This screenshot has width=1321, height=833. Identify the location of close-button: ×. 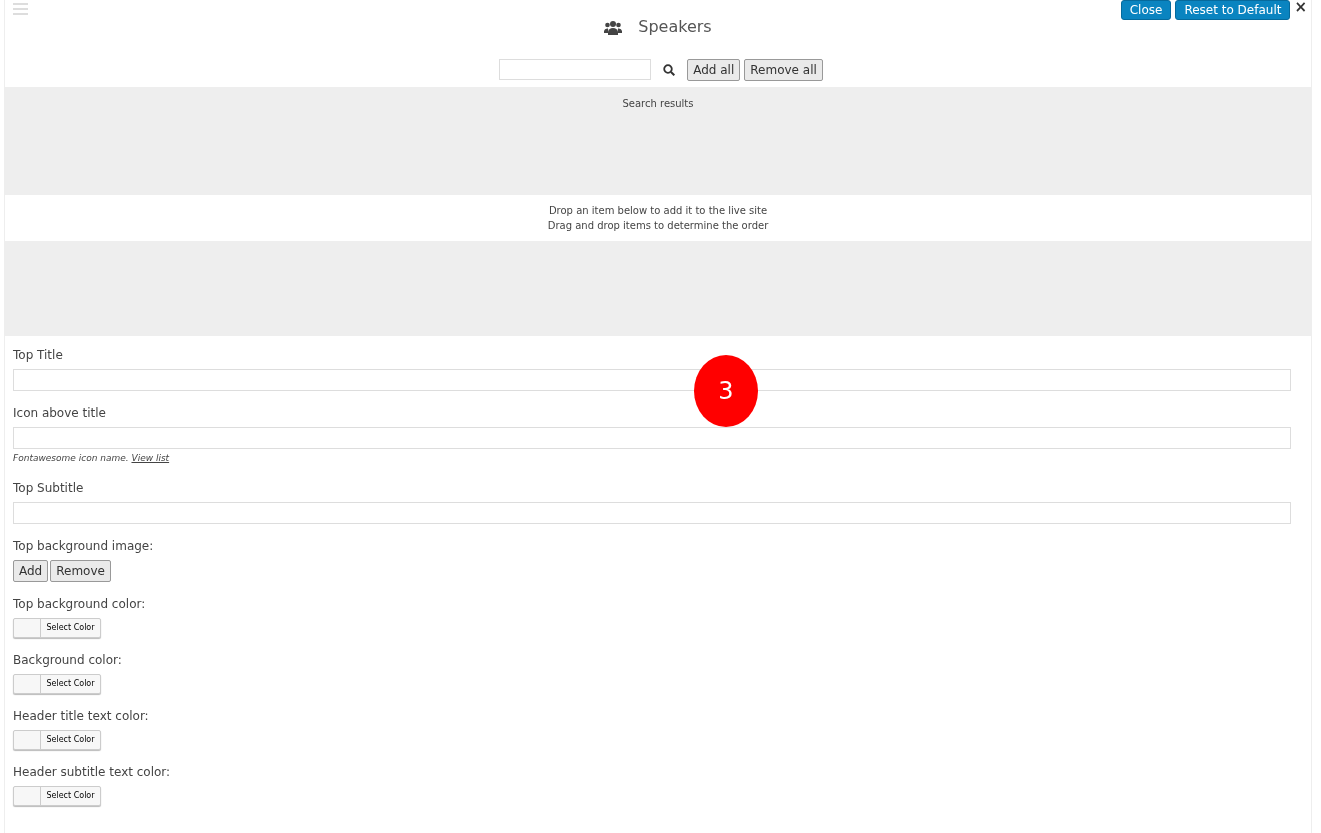
(1300, 7).